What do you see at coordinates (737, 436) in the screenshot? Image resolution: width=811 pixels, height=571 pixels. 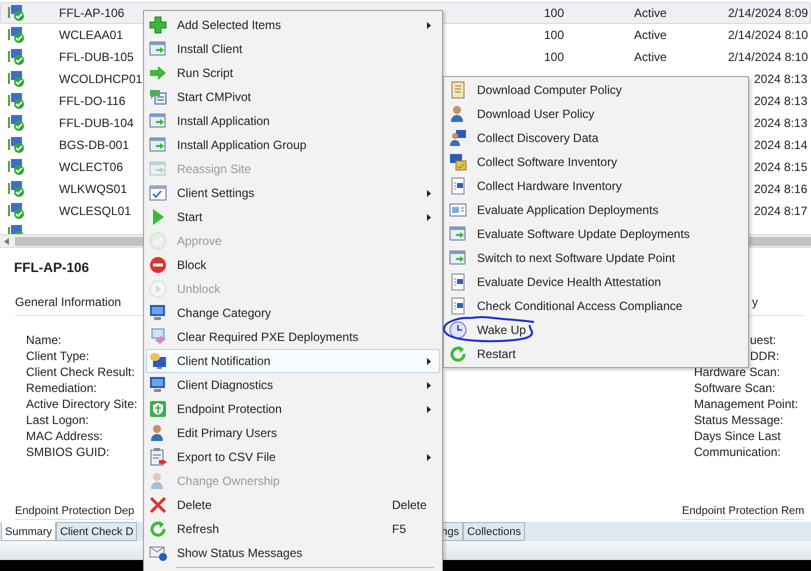 I see `field-label: Days Since Last` at bounding box center [737, 436].